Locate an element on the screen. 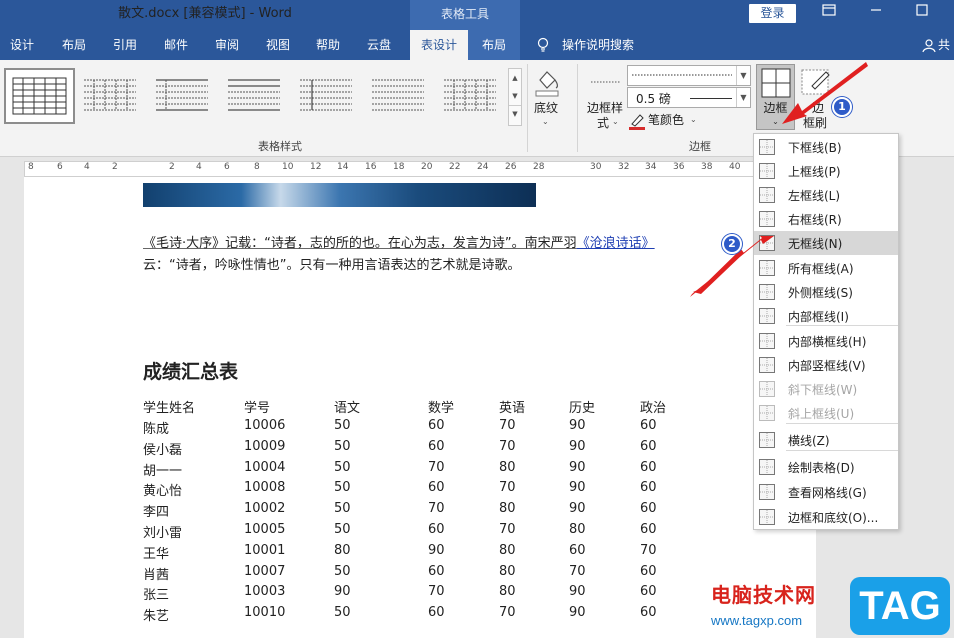 The height and width of the screenshot is (638, 954). watermark-logo: TAG is located at coordinates (900, 606).